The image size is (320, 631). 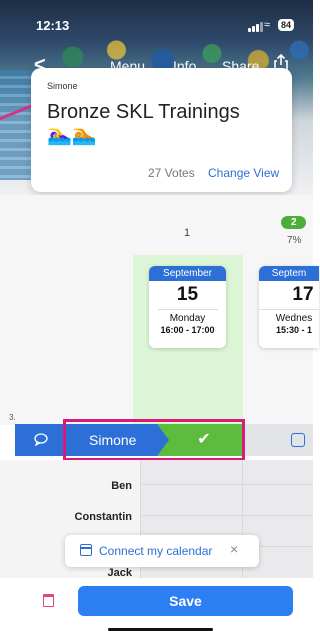 I want to click on poll-title: Bronze SKL Trainings 🏊‍♀️🏊, so click(x=143, y=123).